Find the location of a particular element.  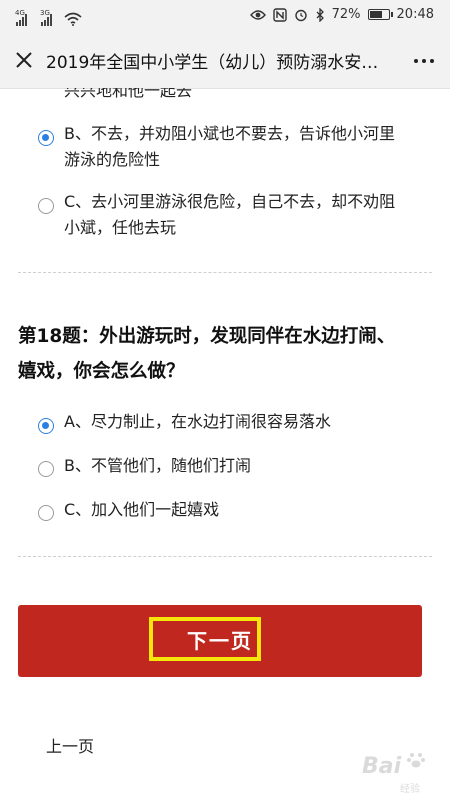

battery-icon is located at coordinates (380, 14).